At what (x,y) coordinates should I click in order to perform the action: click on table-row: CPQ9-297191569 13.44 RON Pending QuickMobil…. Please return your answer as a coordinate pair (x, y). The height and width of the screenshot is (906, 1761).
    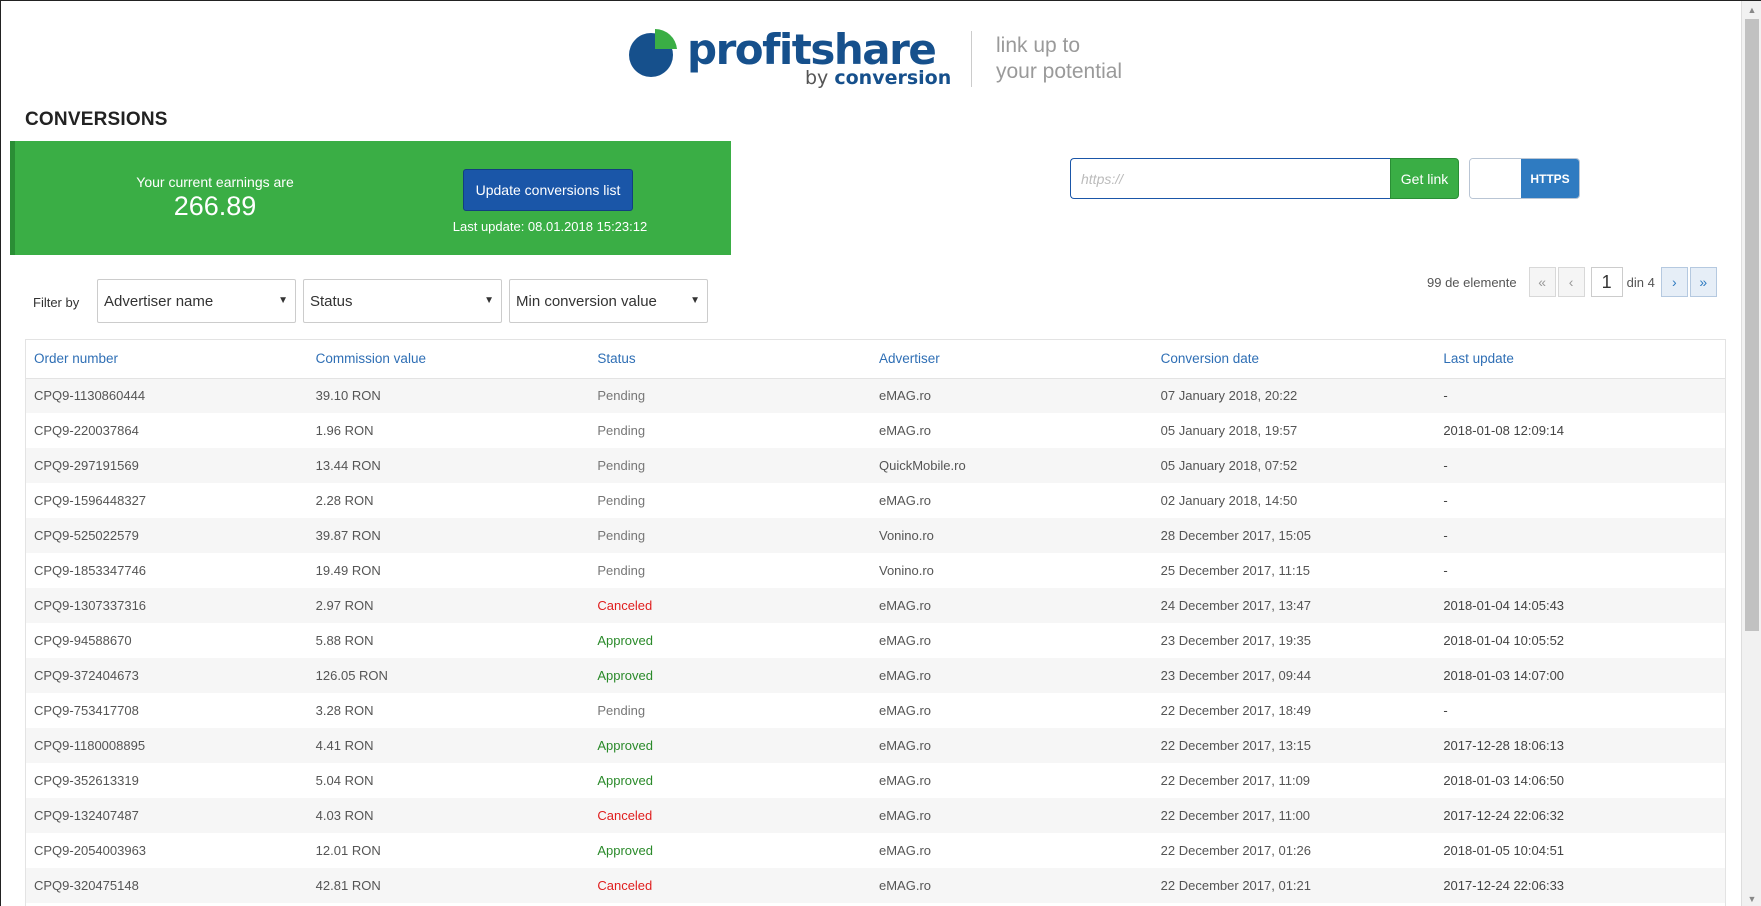
    Looking at the image, I should click on (875, 465).